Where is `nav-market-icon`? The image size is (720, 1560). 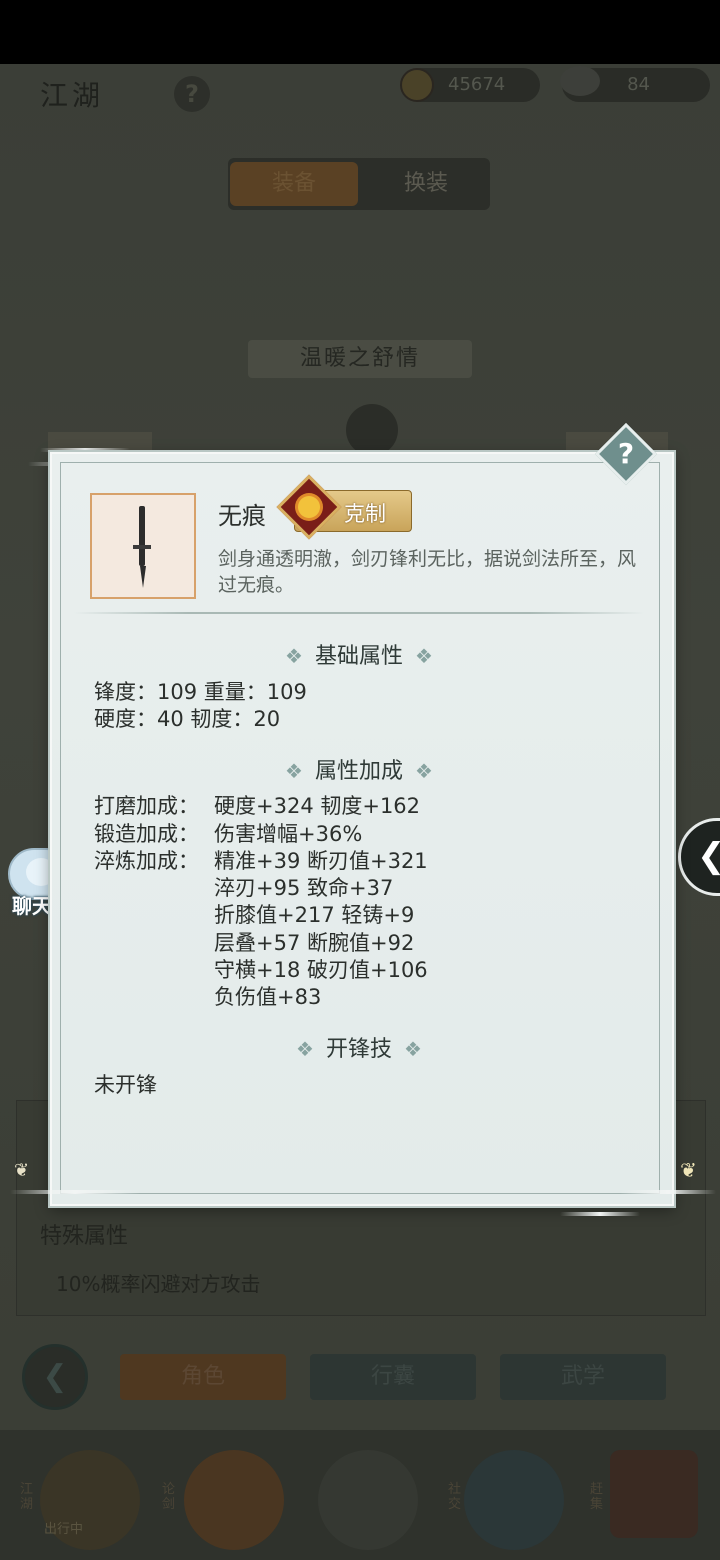 nav-market-icon is located at coordinates (654, 1494).